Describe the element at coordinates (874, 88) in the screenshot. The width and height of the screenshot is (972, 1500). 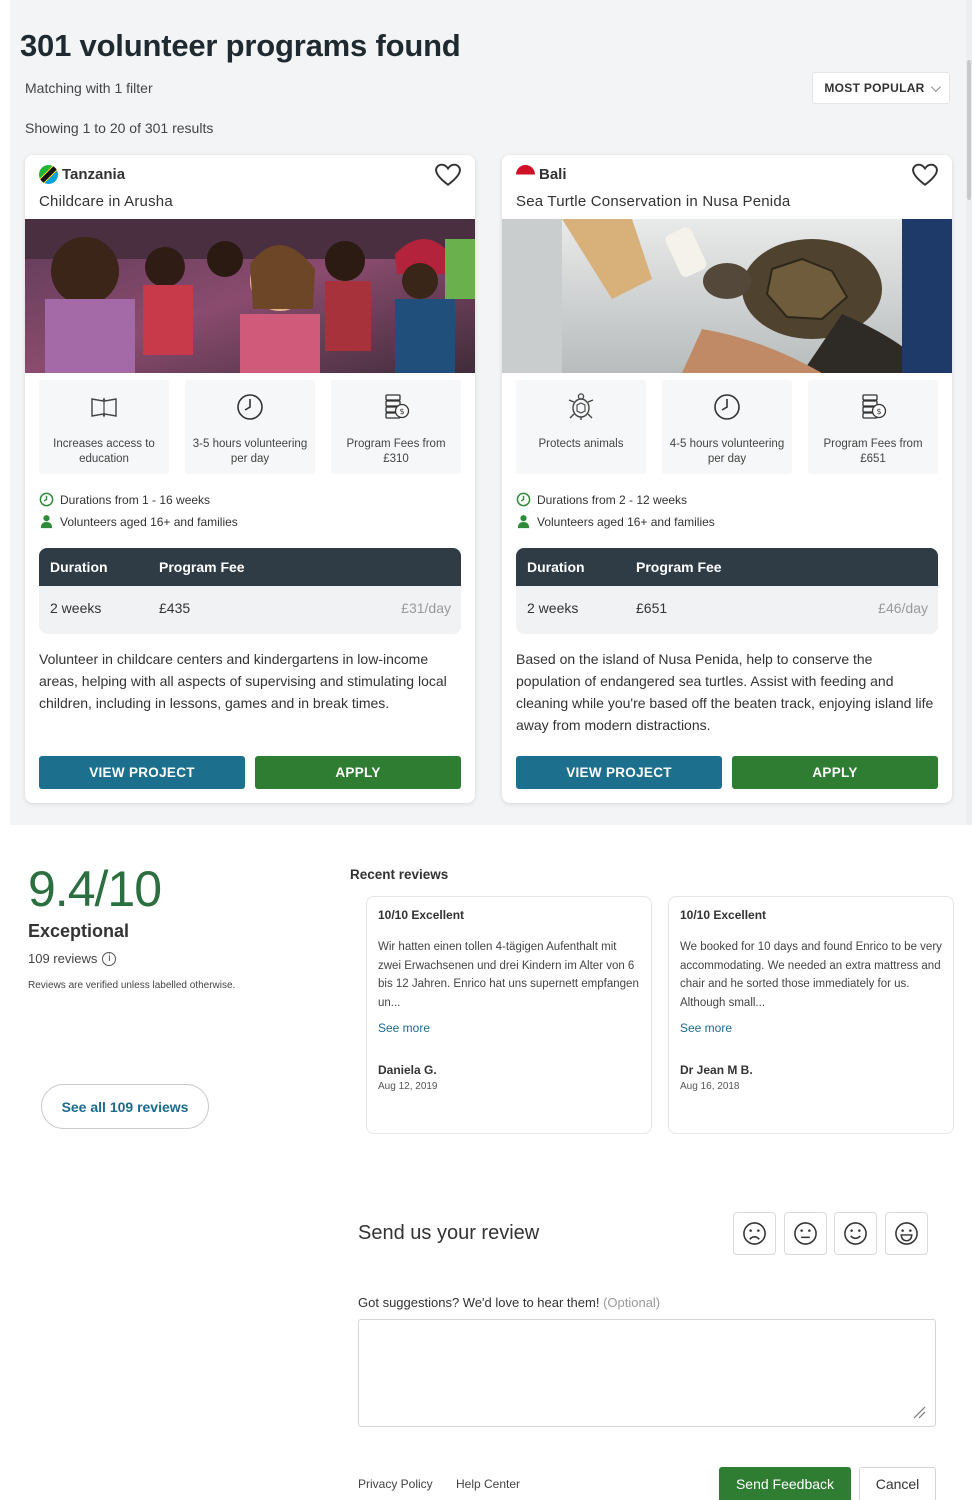
I see `sort-label: MOST POPULAR` at that location.